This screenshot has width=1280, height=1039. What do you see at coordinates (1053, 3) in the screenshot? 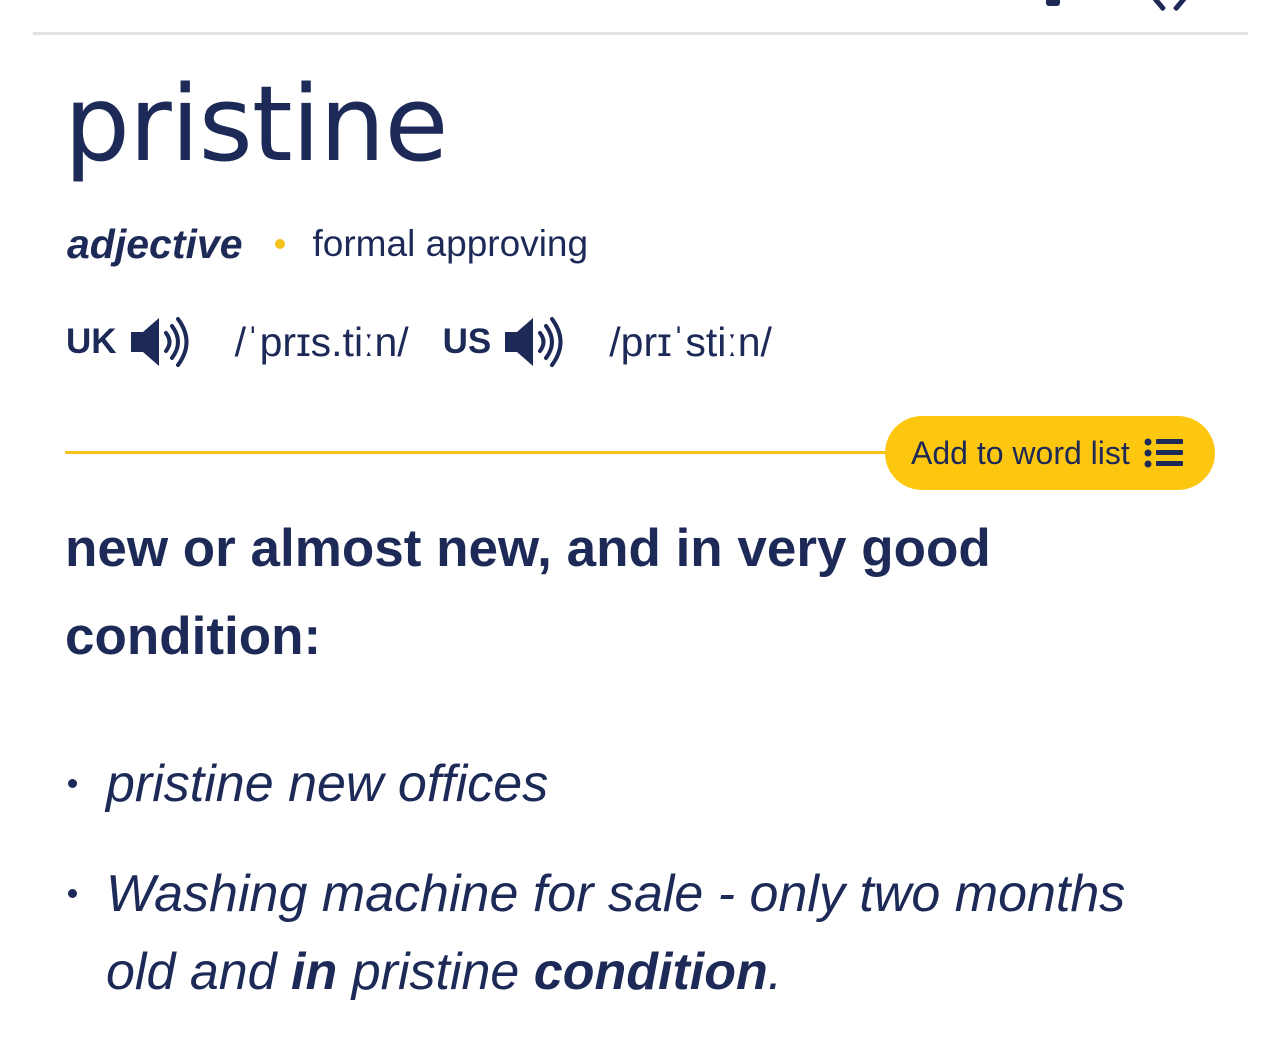
I see `header-icon-cutoff` at bounding box center [1053, 3].